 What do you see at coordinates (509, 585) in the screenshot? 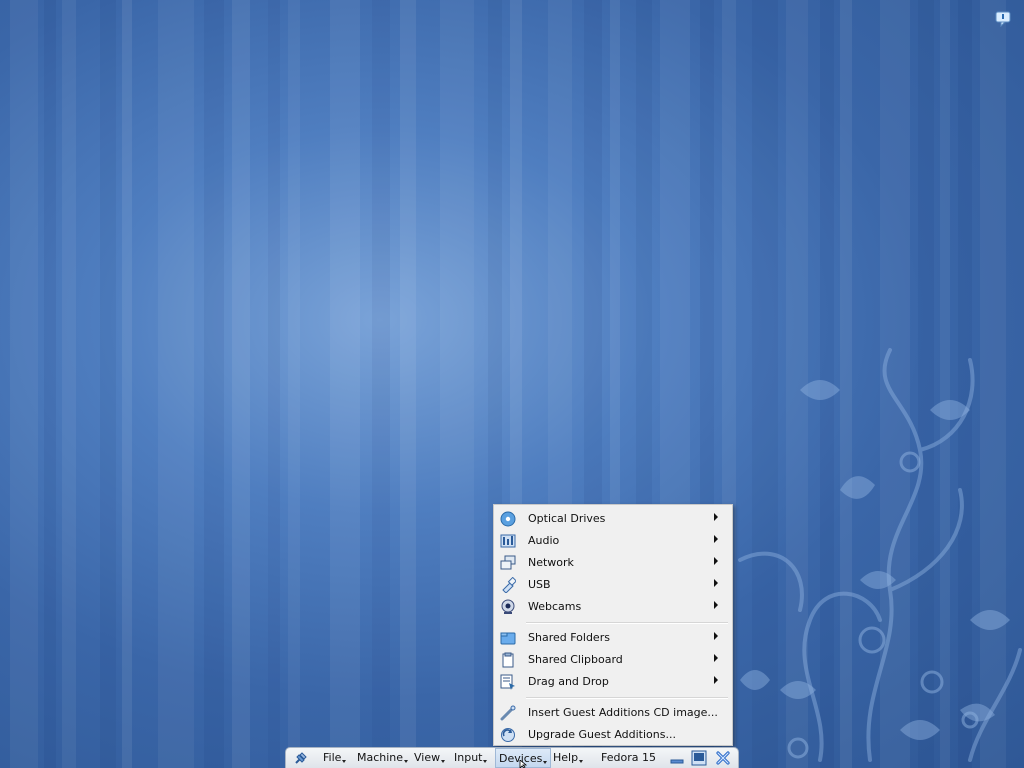
I see `usb-icon` at bounding box center [509, 585].